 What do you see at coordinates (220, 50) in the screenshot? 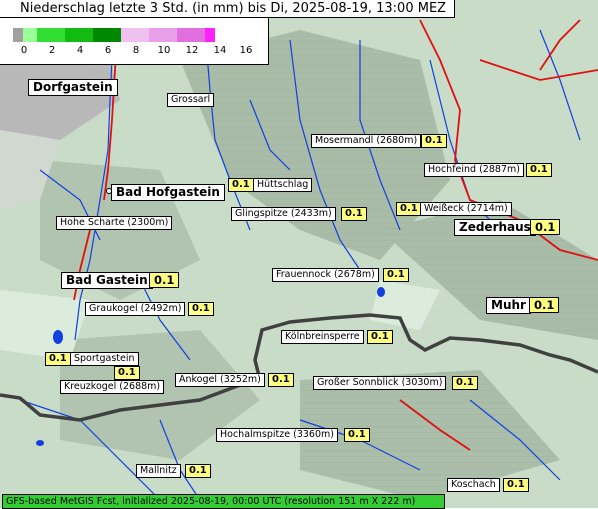
I see `legend-tick: 14` at bounding box center [220, 50].